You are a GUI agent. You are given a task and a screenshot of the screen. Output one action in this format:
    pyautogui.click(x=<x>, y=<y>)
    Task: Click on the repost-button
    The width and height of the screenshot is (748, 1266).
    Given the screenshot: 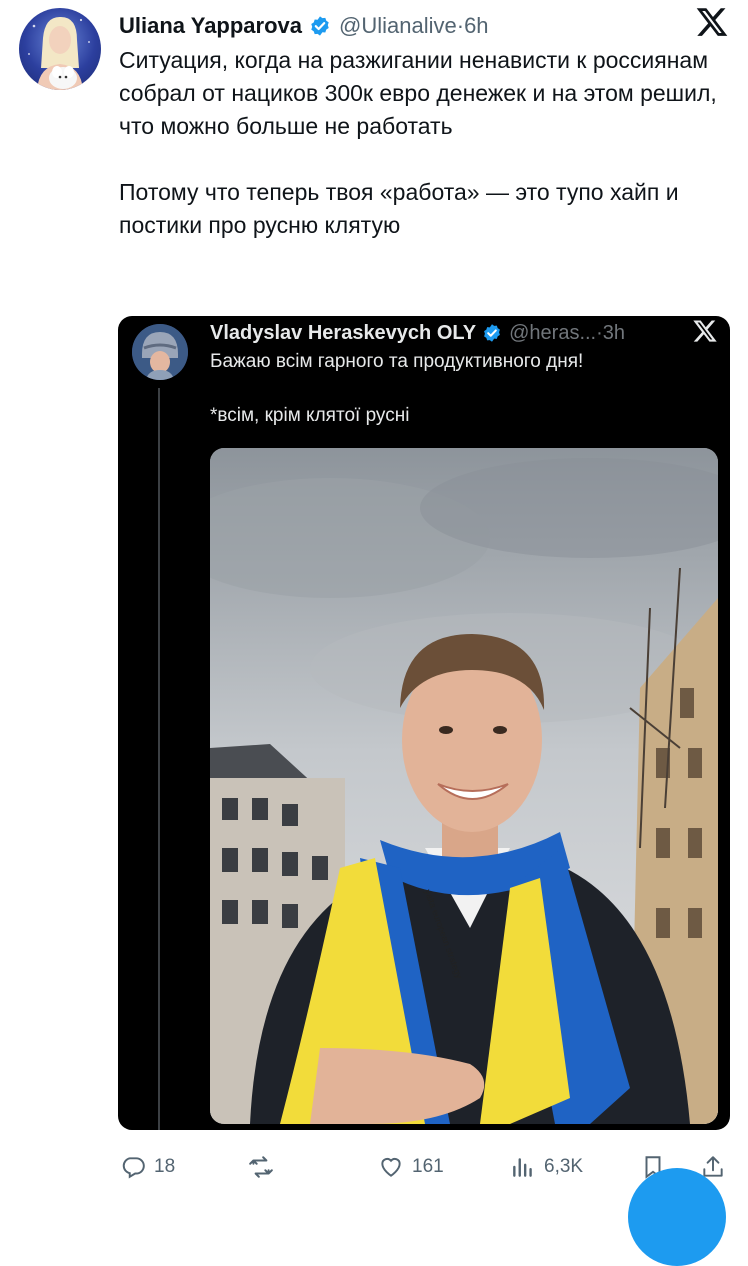 What is the action you would take?
    pyautogui.click(x=265, y=1167)
    